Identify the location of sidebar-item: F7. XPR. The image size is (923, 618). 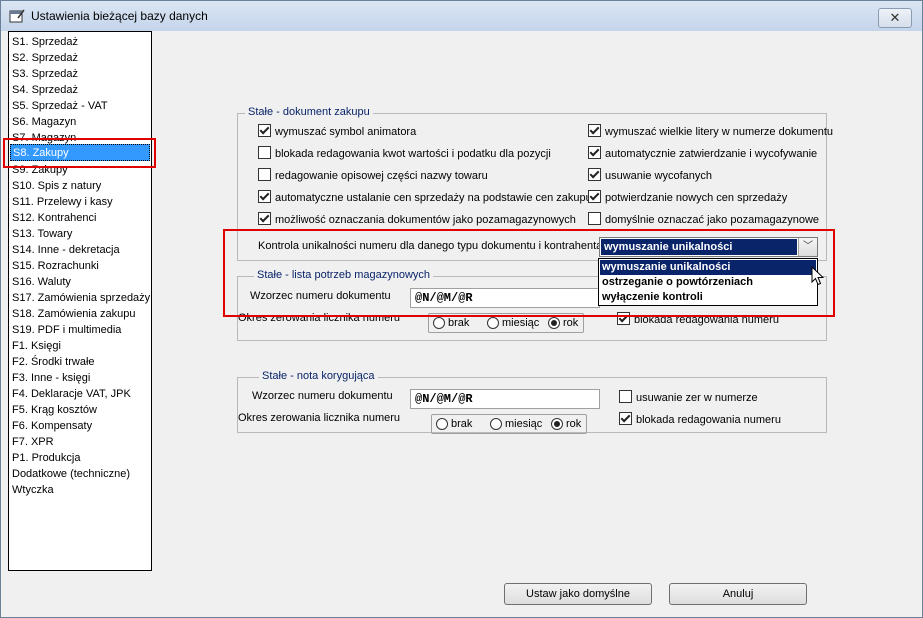
(33, 442).